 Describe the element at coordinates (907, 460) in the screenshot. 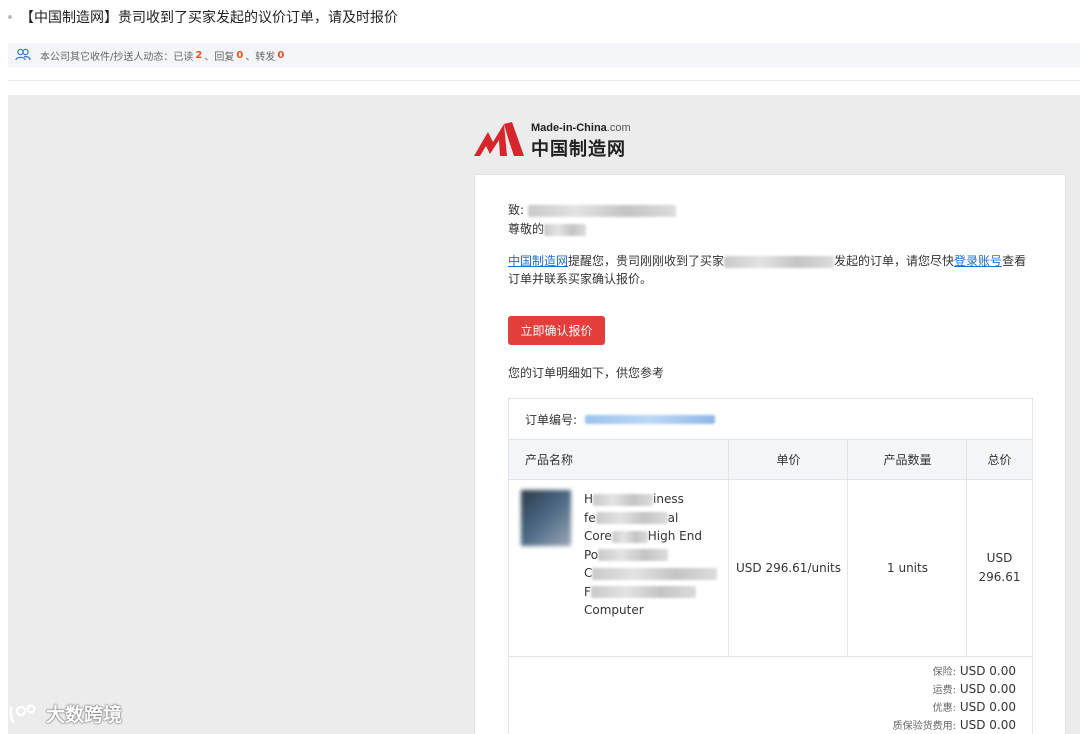

I see `column-header-quantity: 产品数量` at that location.